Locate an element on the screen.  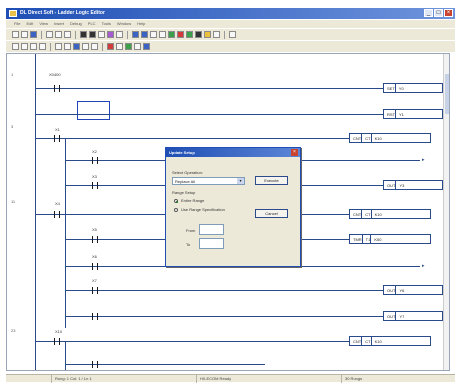
range-setup-label: Range Setup is located at coordinates (184, 192).